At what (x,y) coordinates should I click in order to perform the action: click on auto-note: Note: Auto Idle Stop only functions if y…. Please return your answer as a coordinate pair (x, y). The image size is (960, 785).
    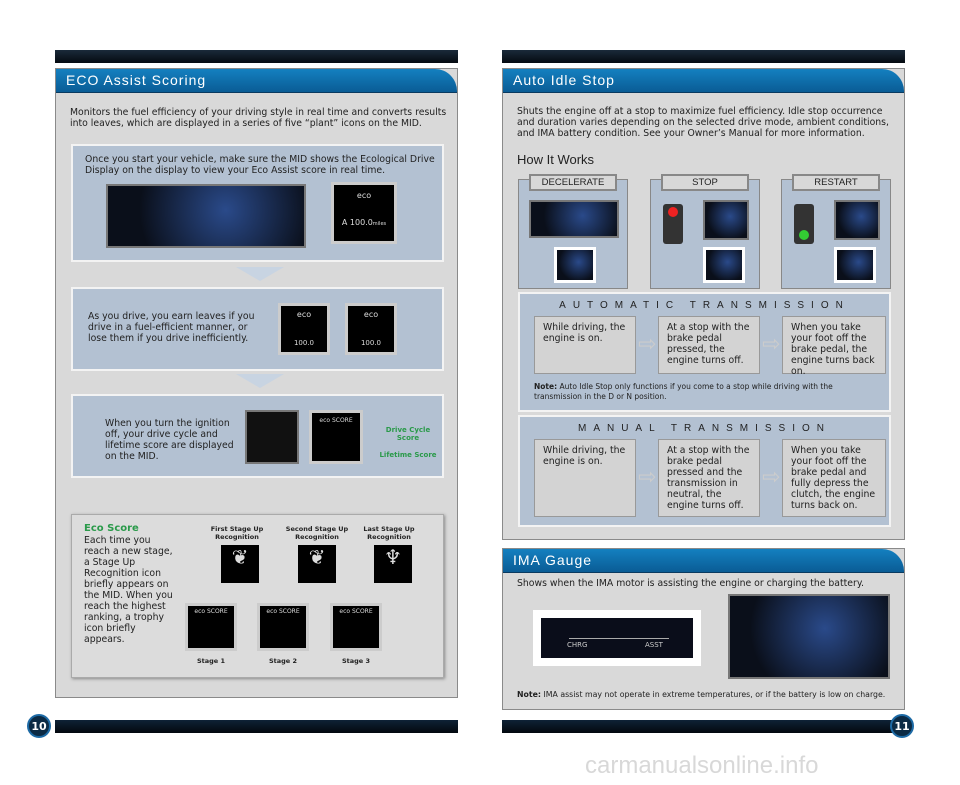
    Looking at the image, I should click on (683, 391).